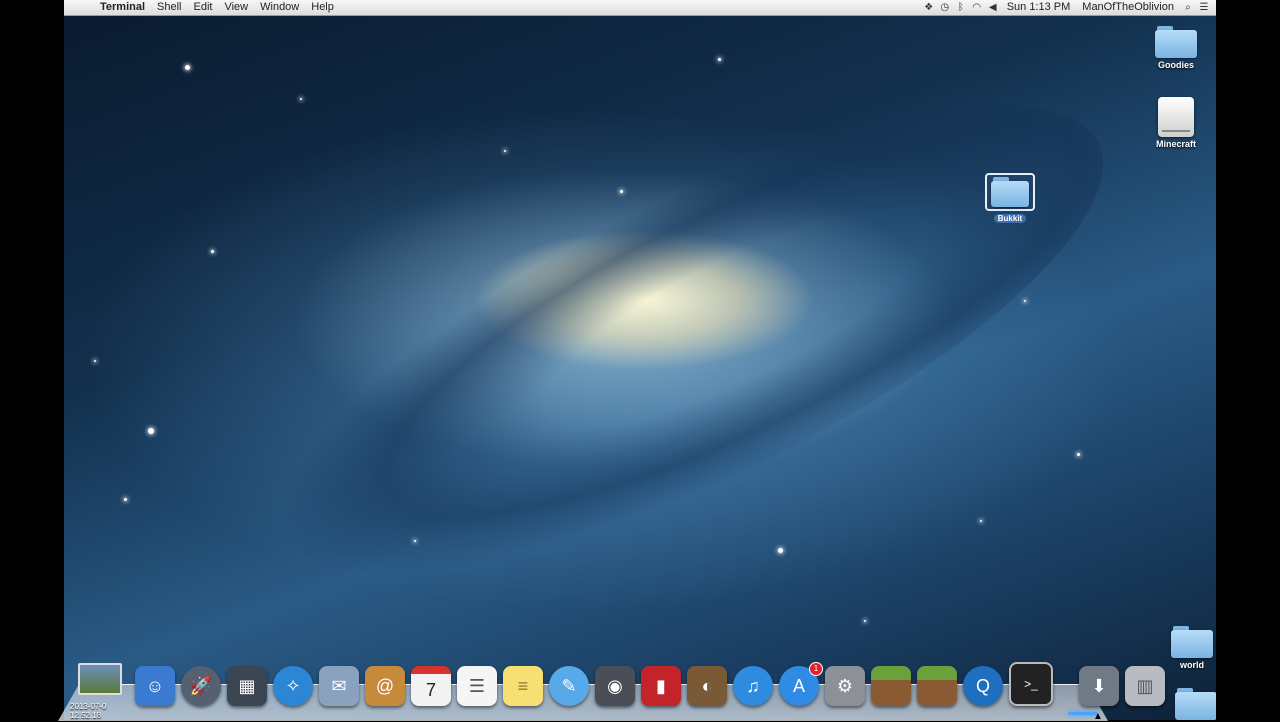 The image size is (1280, 722). I want to click on desktop-icon-label: world, so click(1192, 665).